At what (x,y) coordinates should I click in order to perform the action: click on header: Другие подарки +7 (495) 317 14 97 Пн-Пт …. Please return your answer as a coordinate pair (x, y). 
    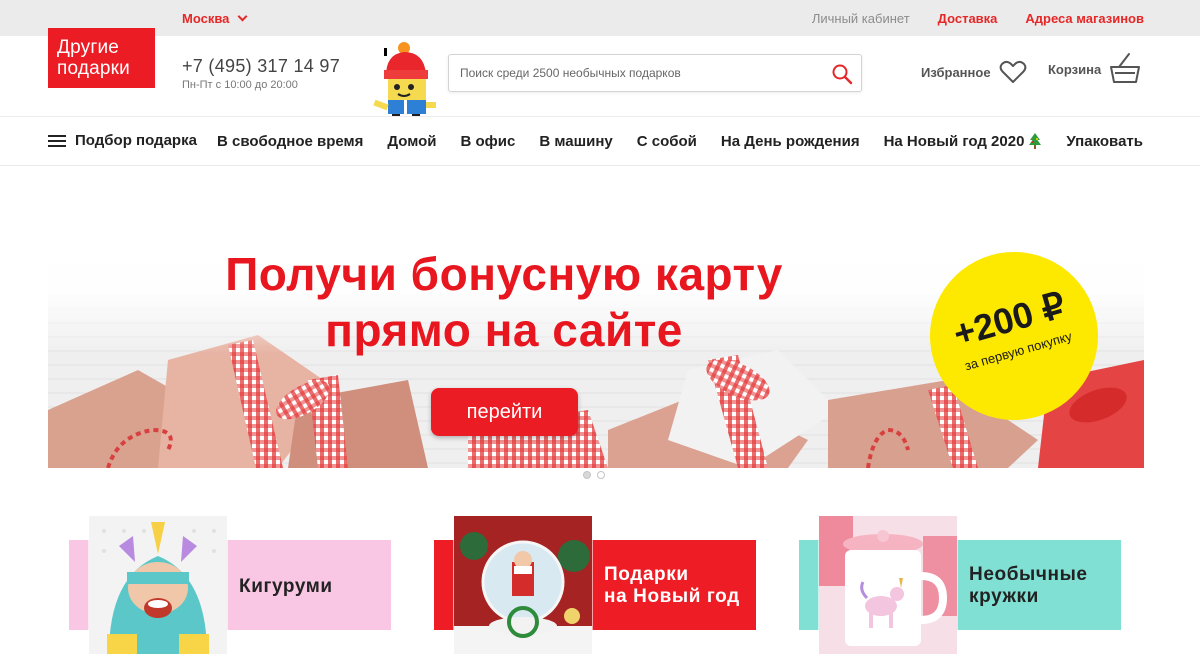
    Looking at the image, I should click on (600, 74).